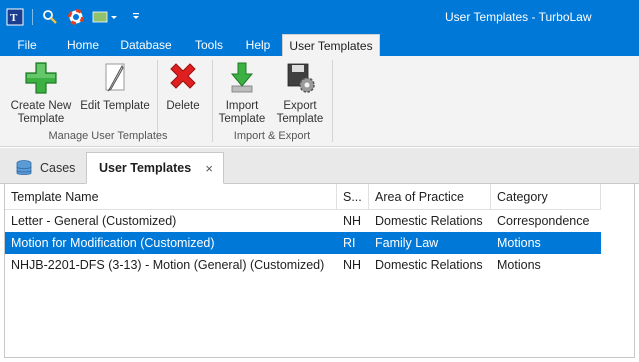 The width and height of the screenshot is (639, 362). Describe the element at coordinates (27, 45) in the screenshot. I see `tab-file: File` at that location.